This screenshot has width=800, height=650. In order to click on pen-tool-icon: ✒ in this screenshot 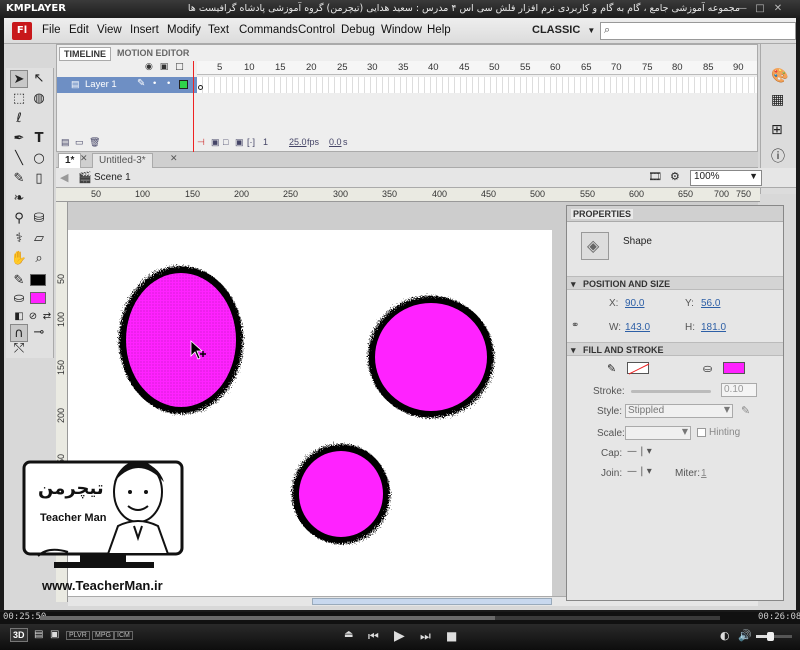, I will do `click(19, 139)`.